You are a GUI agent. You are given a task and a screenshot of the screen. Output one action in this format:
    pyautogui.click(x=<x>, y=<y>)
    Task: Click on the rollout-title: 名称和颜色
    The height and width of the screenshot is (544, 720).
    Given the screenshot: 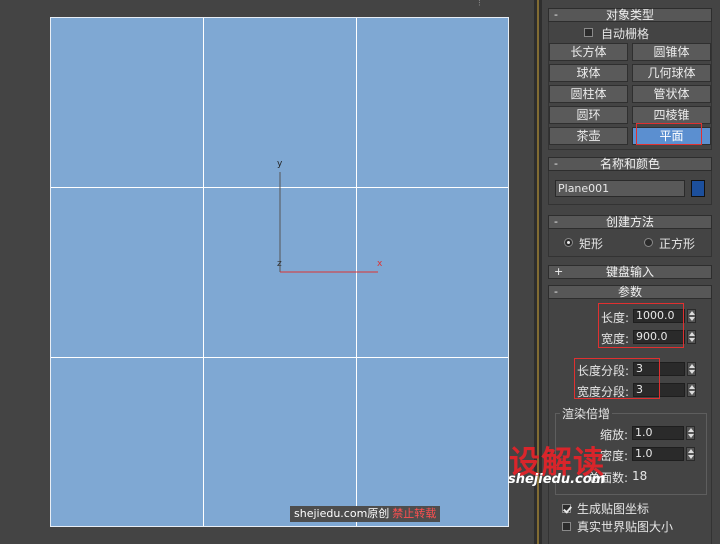 What is the action you would take?
    pyautogui.click(x=629, y=164)
    